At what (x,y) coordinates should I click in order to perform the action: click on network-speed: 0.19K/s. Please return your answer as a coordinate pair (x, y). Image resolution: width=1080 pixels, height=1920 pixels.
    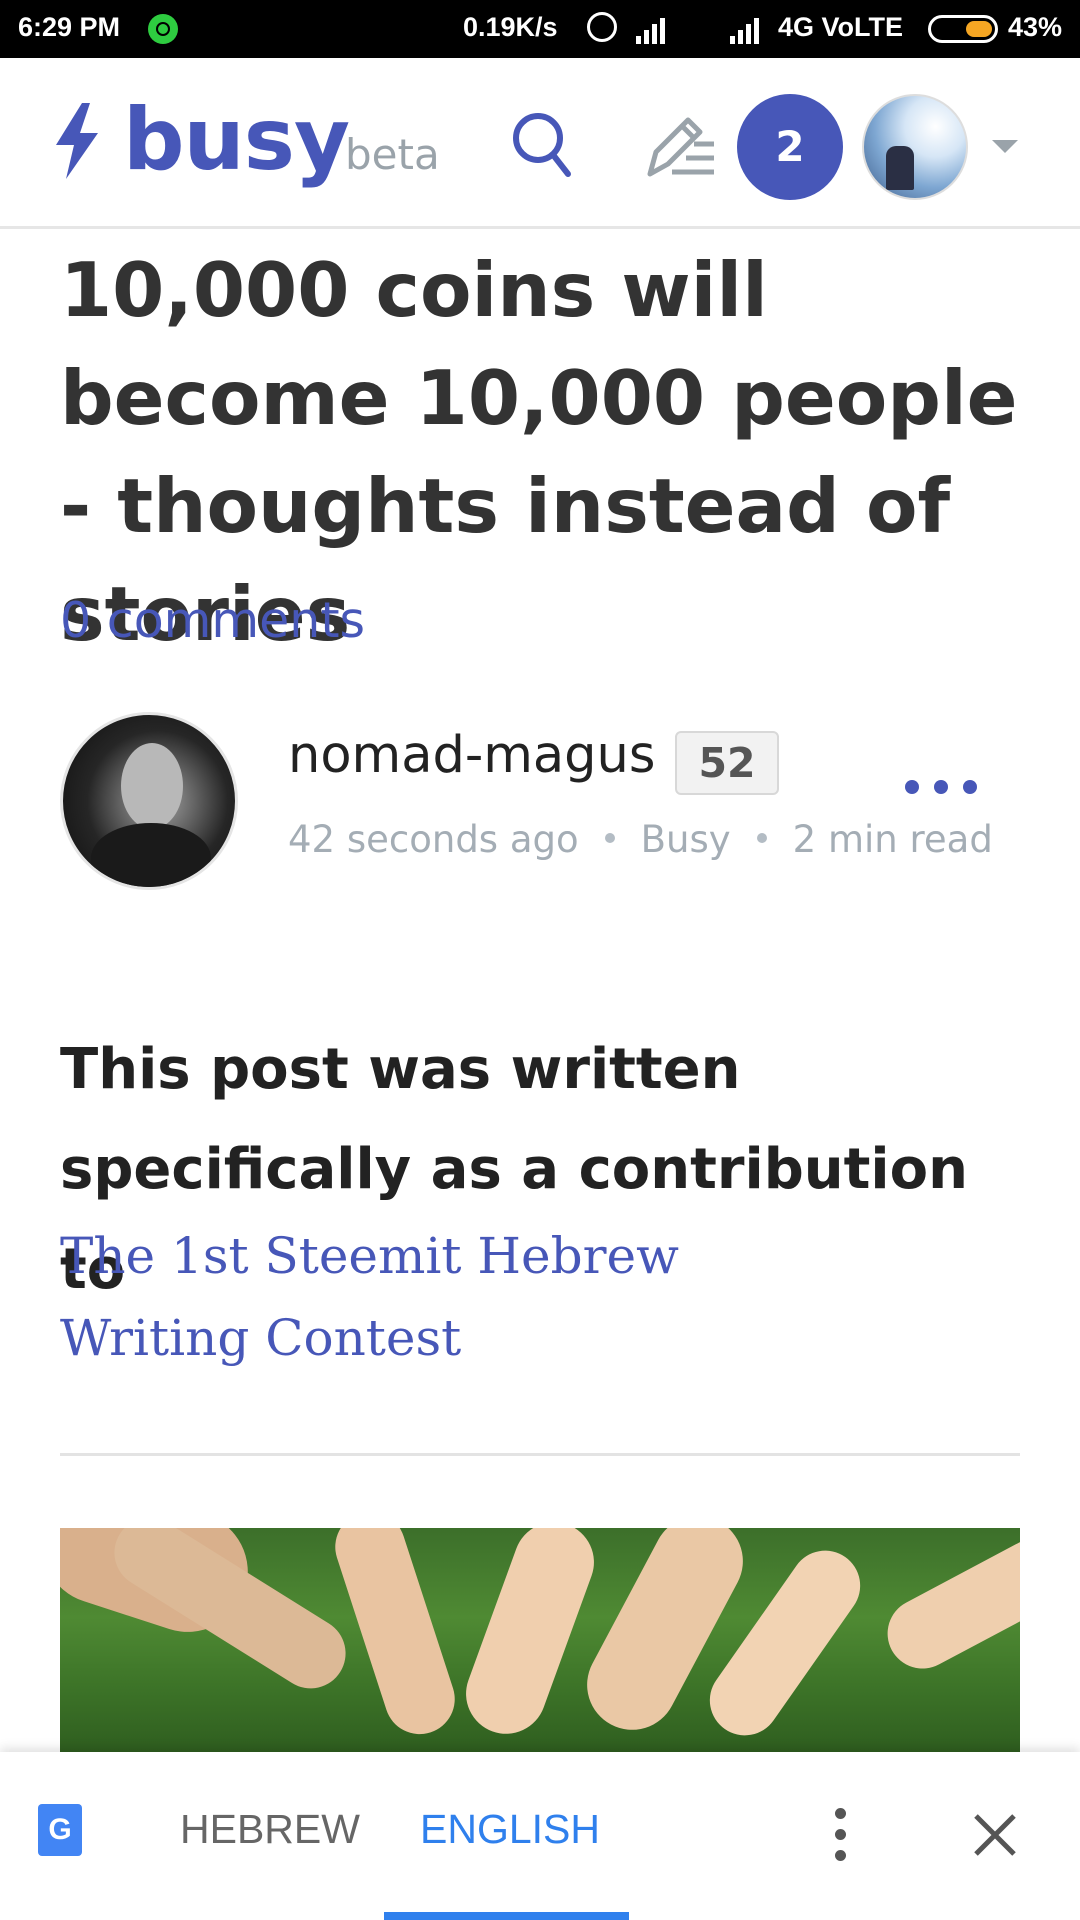
    Looking at the image, I should click on (510, 27).